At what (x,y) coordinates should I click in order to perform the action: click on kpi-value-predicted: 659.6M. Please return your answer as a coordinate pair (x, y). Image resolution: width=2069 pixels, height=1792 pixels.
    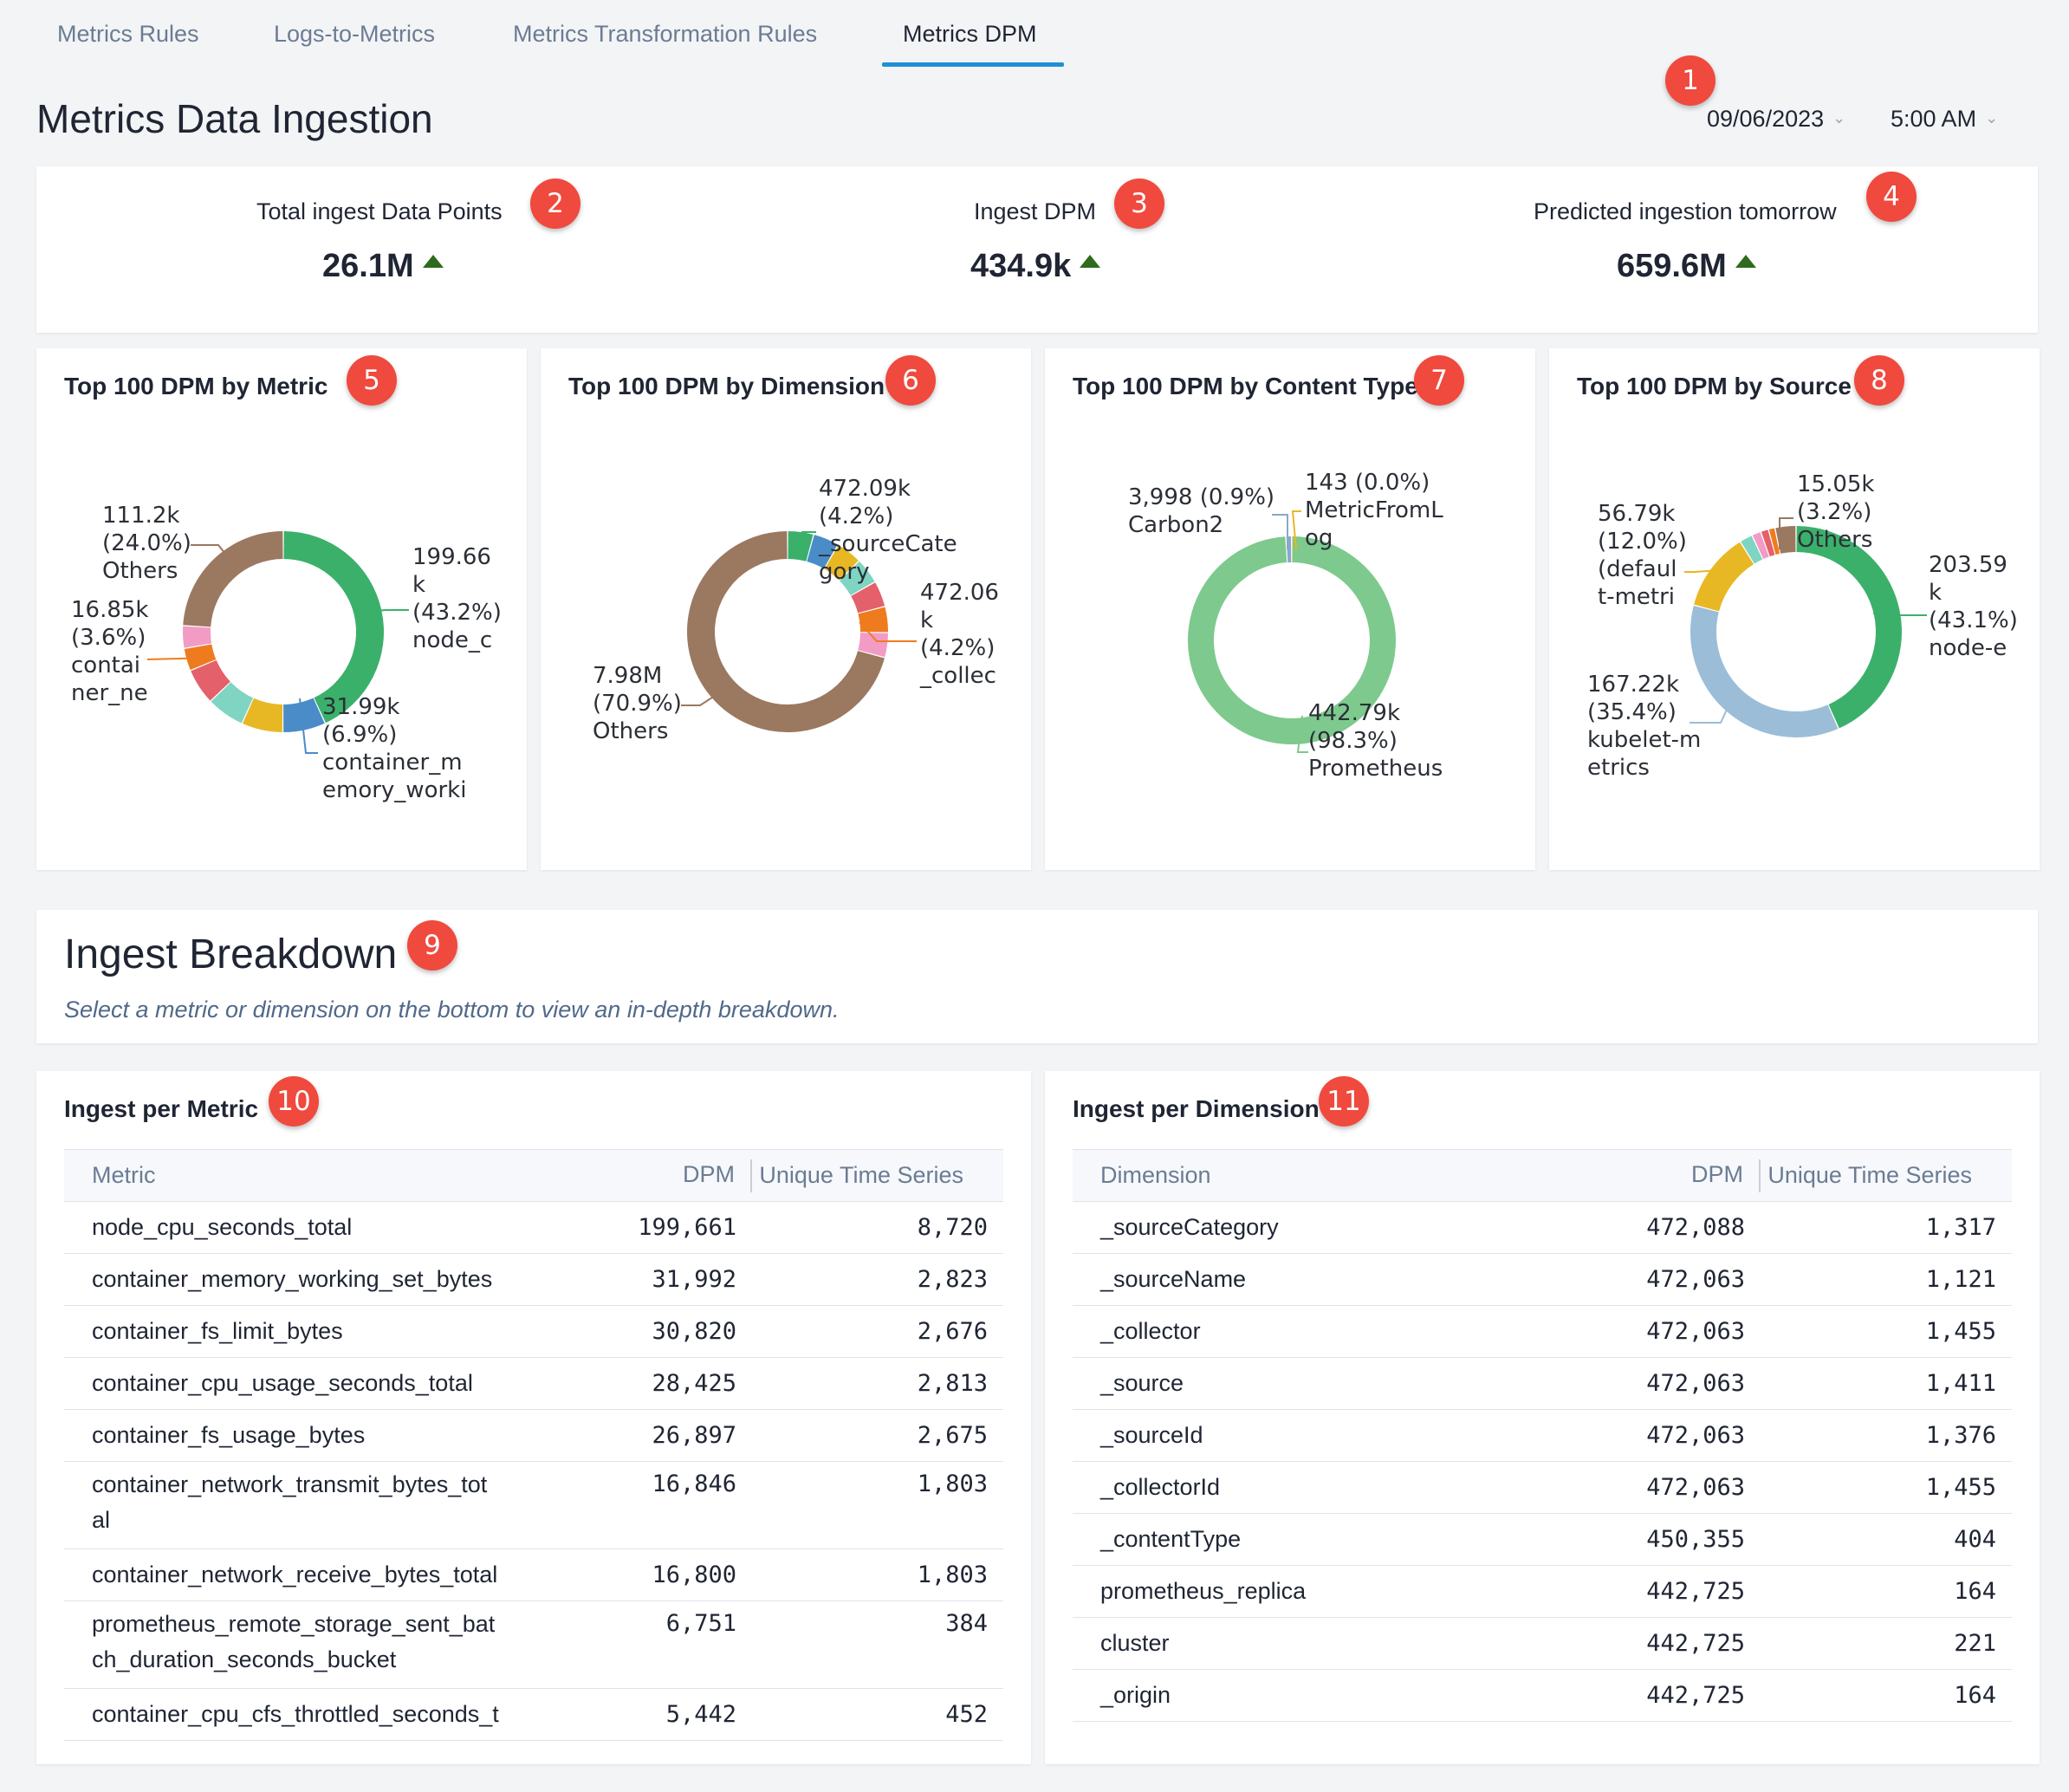
    Looking at the image, I should click on (1686, 266).